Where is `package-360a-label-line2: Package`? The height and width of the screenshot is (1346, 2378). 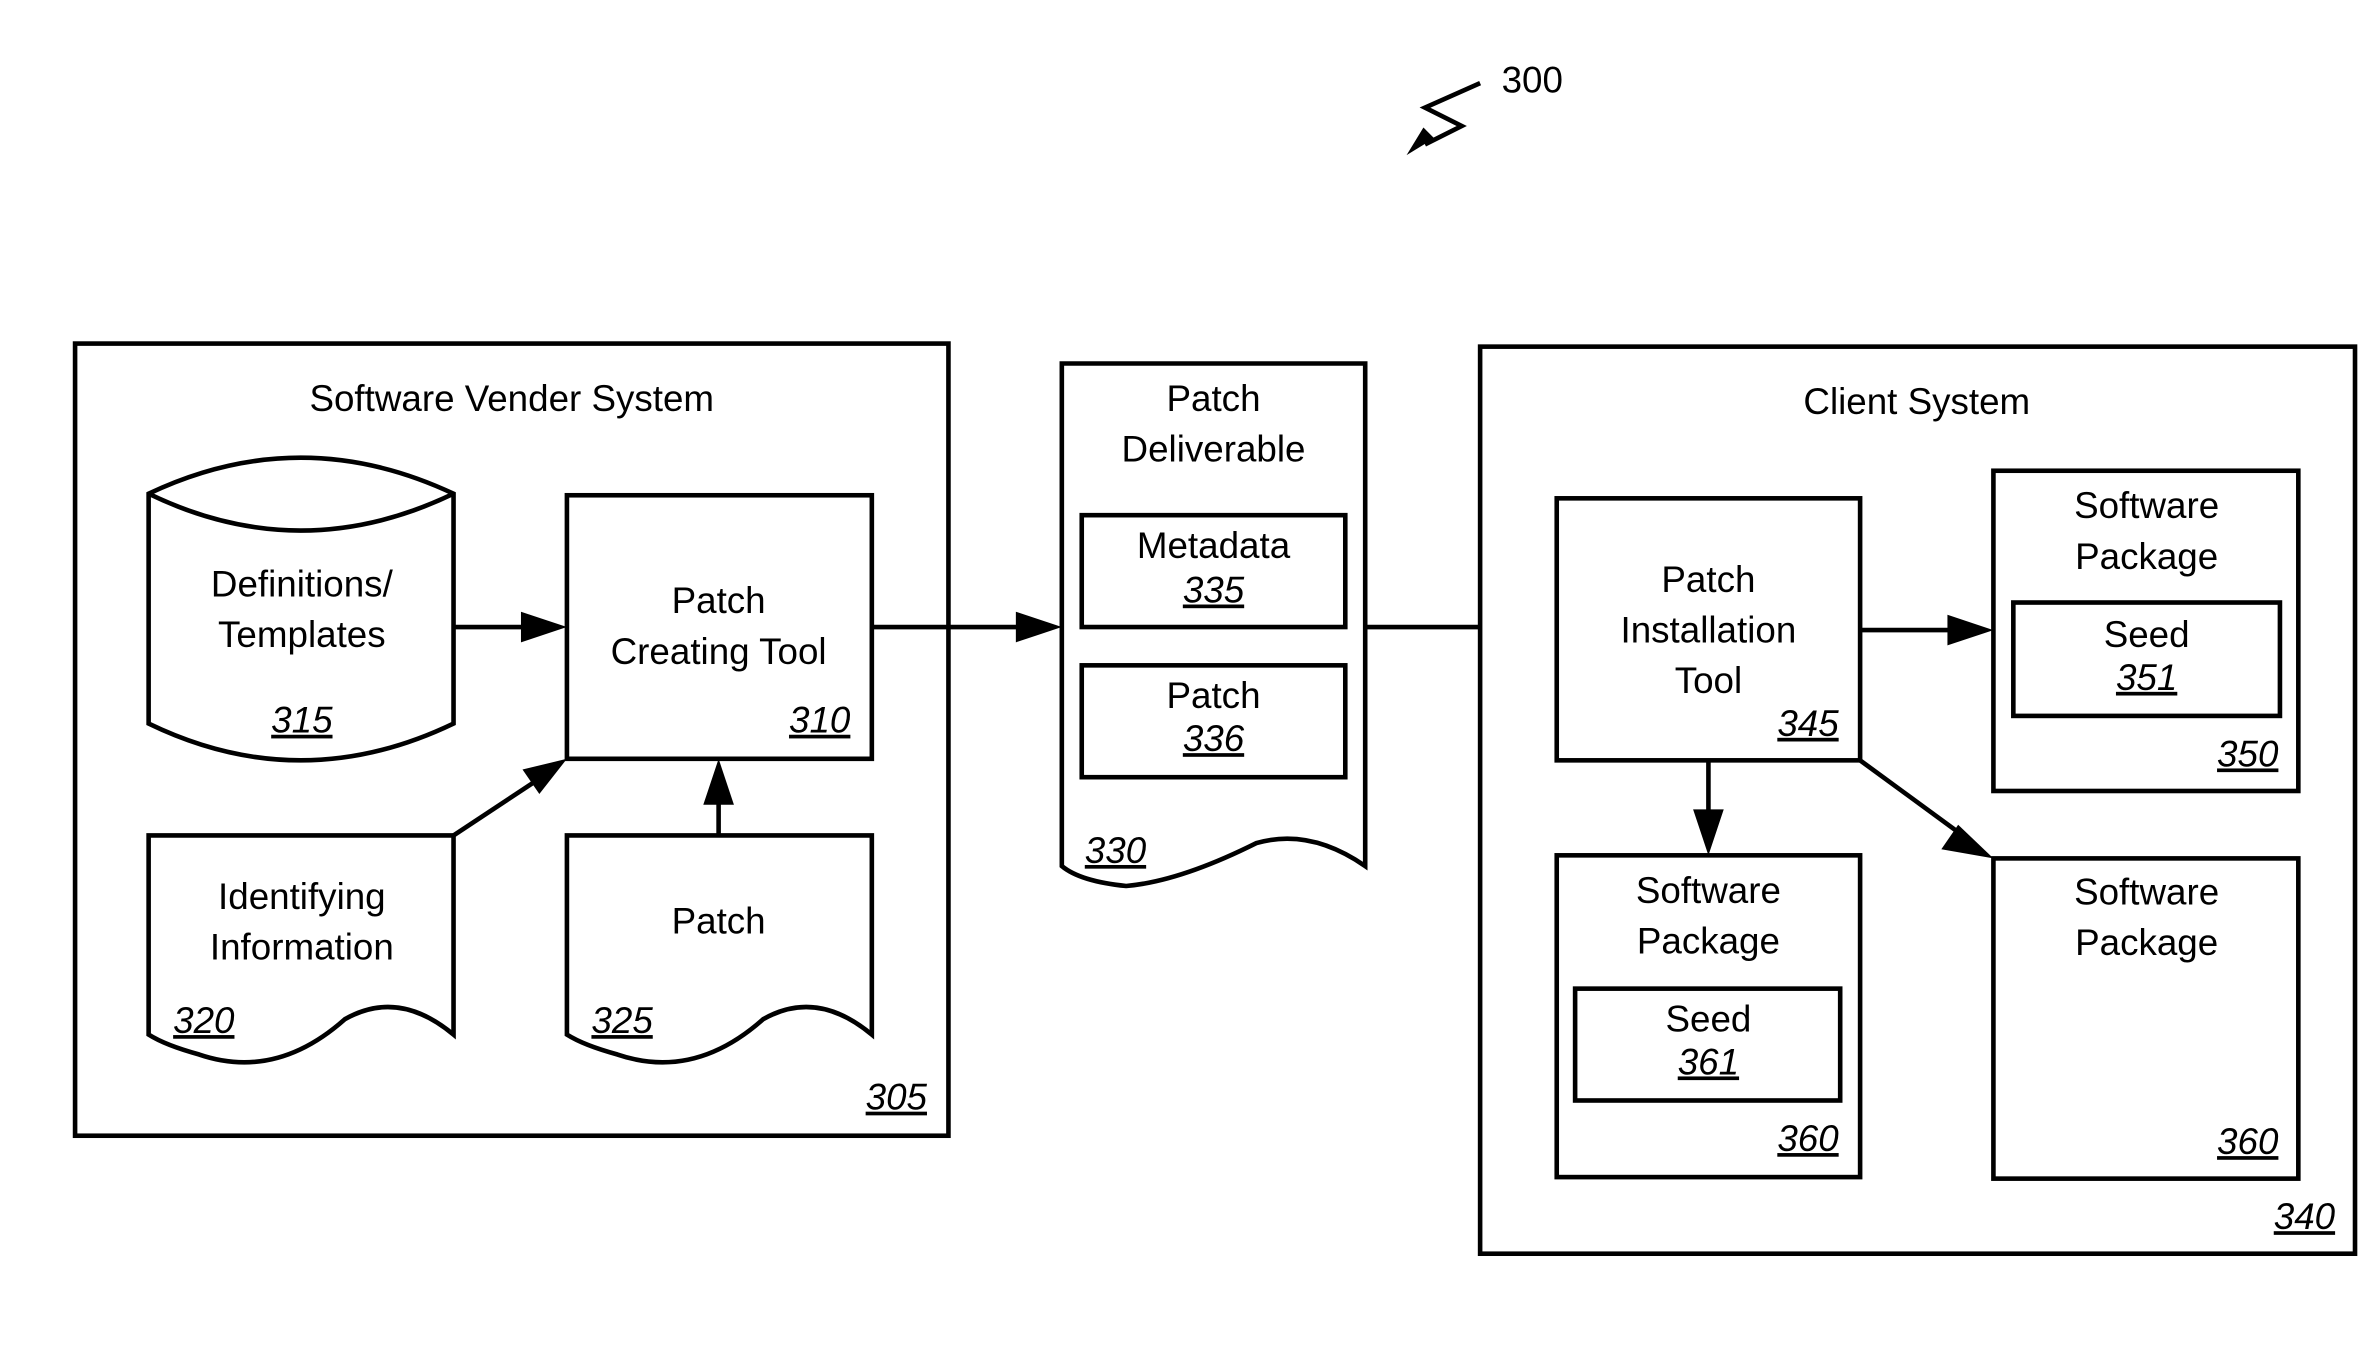
package-360a-label-line2: Package is located at coordinates (1708, 940).